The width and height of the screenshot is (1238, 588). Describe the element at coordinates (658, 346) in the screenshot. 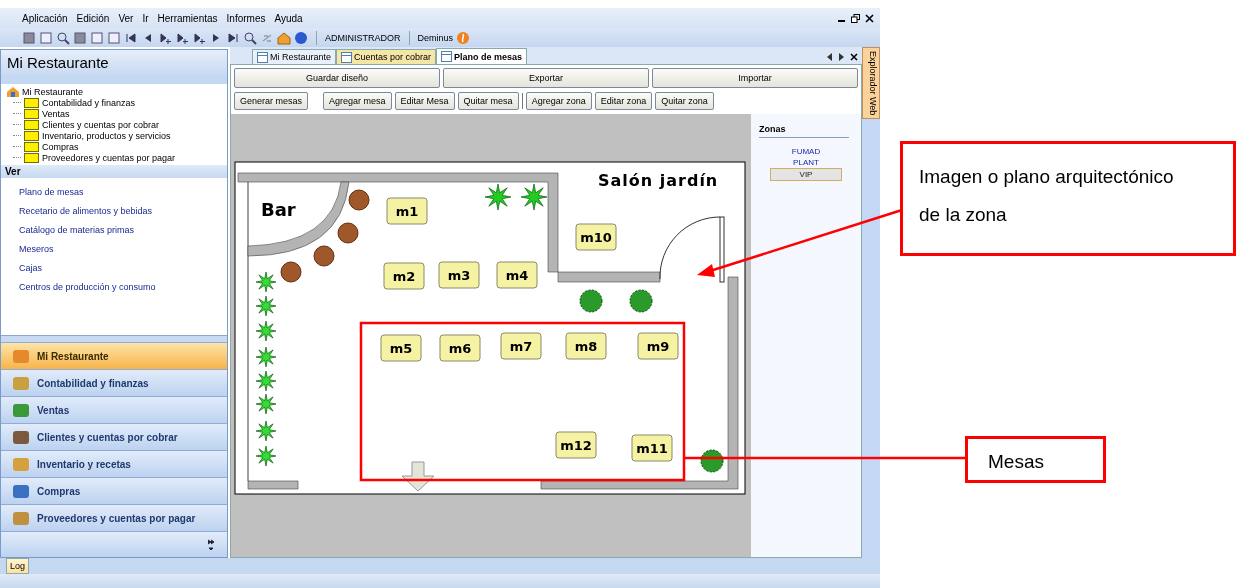

I see `table-marker: m9` at that location.